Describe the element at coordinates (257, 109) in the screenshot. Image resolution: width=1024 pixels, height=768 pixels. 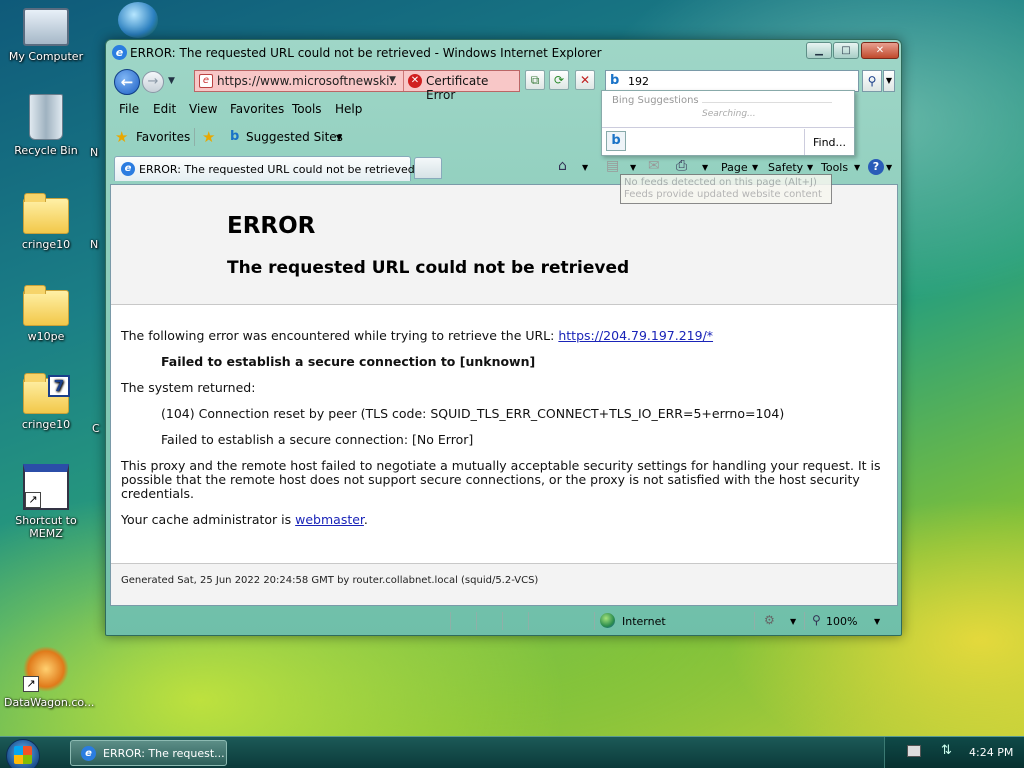
I see `menu-favorites: Favorites` at that location.